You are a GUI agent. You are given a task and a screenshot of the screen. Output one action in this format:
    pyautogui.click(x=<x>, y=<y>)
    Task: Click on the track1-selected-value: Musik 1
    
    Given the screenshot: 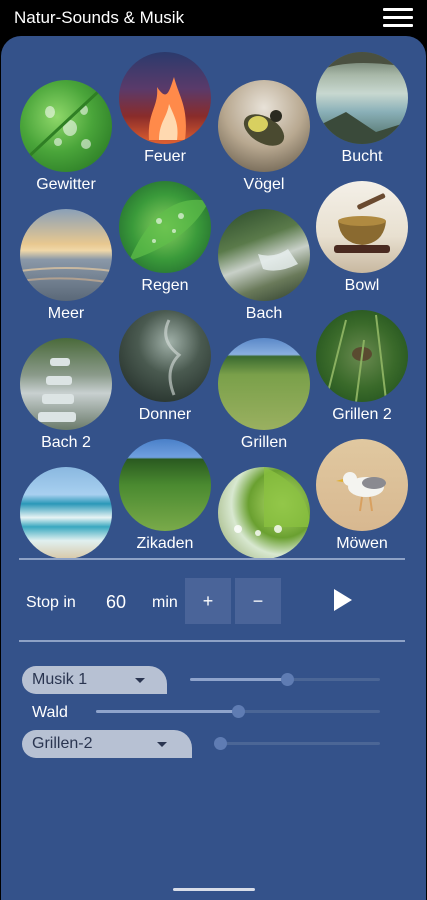 What is the action you would take?
    pyautogui.click(x=60, y=679)
    